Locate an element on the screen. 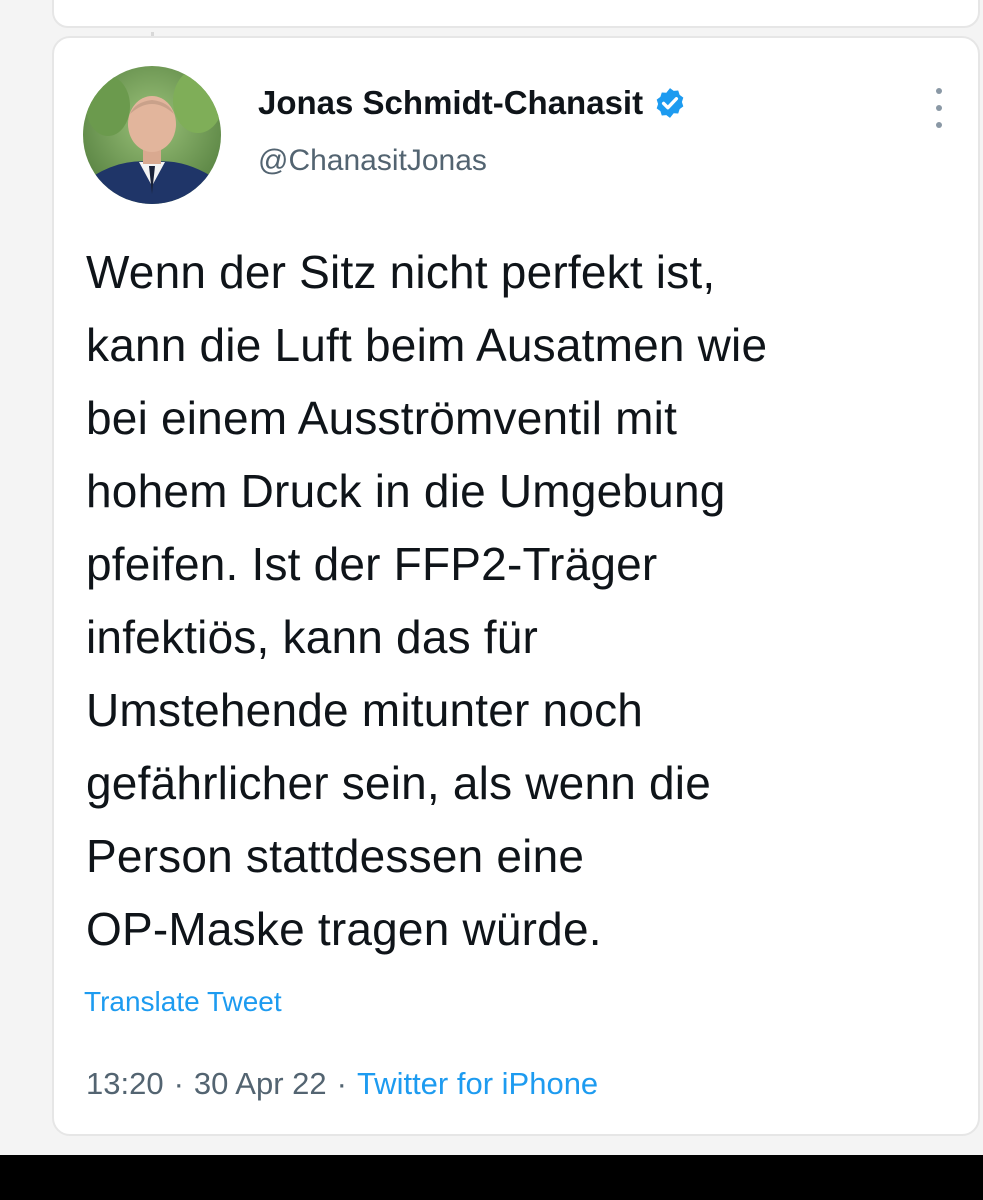 The height and width of the screenshot is (1200, 983). previous-tweet-card is located at coordinates (516, 14).